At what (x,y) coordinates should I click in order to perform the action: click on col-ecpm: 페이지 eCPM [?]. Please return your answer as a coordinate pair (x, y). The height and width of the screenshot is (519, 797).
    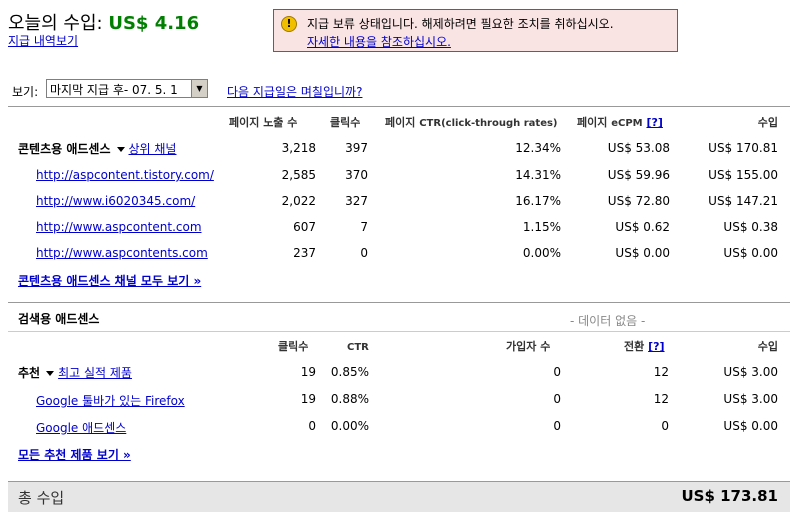
    Looking at the image, I should click on (620, 122).